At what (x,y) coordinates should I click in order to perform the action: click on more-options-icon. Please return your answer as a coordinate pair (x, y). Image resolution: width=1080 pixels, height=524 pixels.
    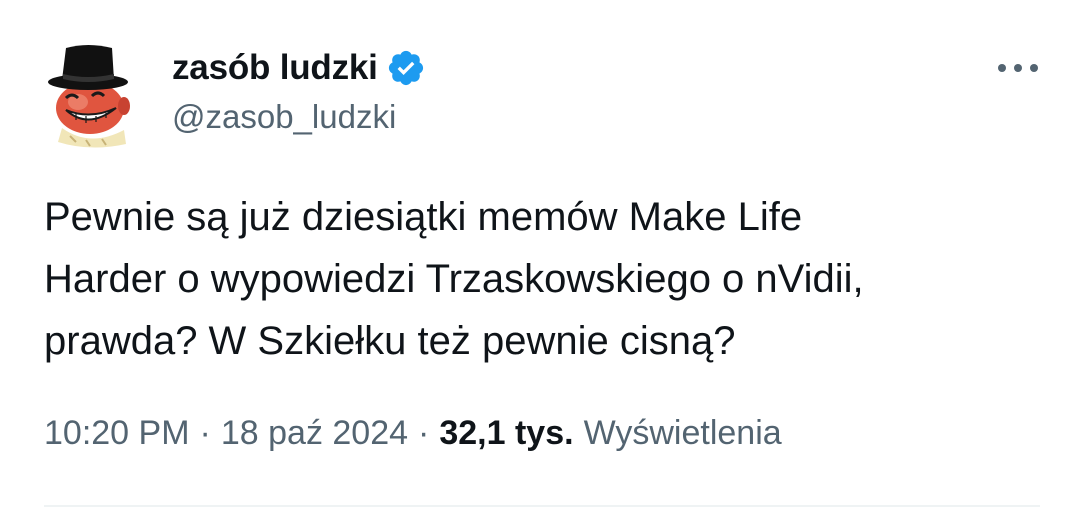
    Looking at the image, I should click on (1018, 68).